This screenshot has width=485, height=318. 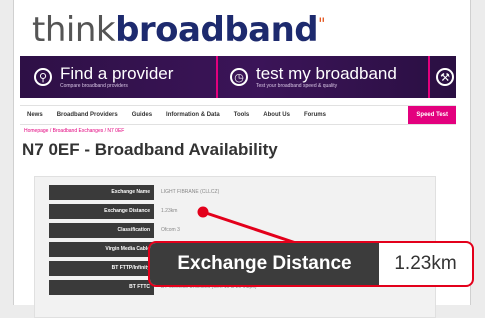 I want to click on row-value: LIGHT FIBRANE (CLLCZ), so click(x=190, y=192).